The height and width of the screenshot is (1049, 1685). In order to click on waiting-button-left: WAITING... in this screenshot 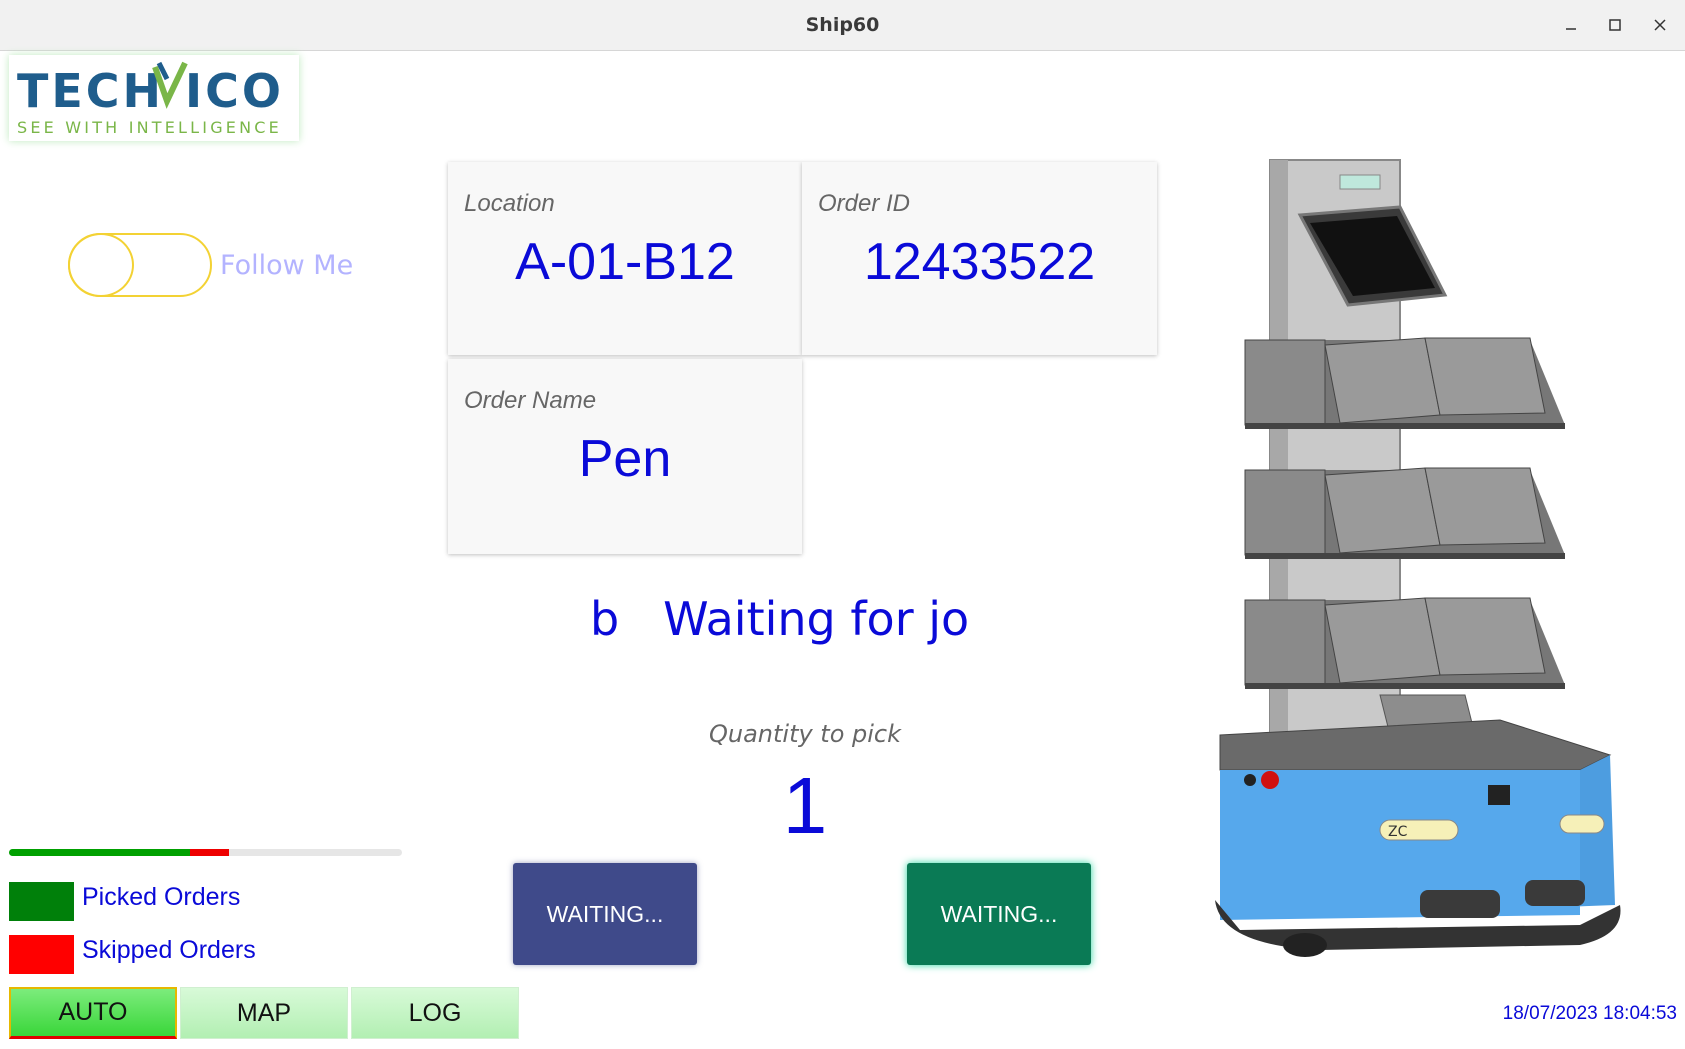, I will do `click(605, 914)`.